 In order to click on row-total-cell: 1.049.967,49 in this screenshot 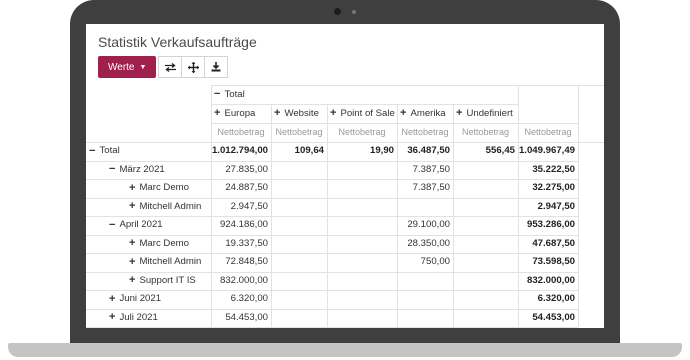, I will do `click(548, 151)`.